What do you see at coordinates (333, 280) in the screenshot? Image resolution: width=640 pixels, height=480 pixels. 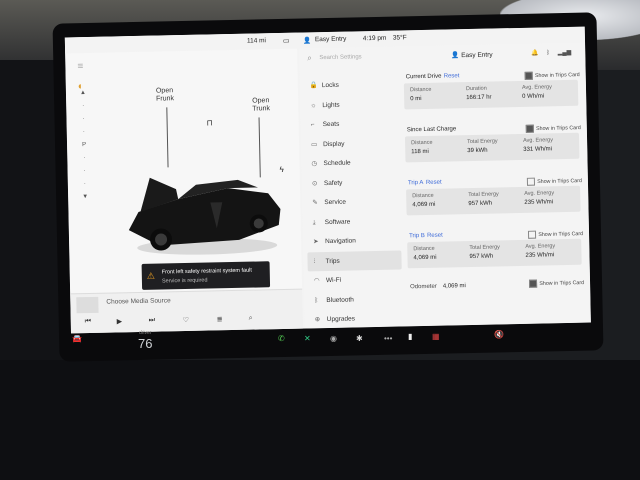 I see `settings-item-label: Wi-Fi` at bounding box center [333, 280].